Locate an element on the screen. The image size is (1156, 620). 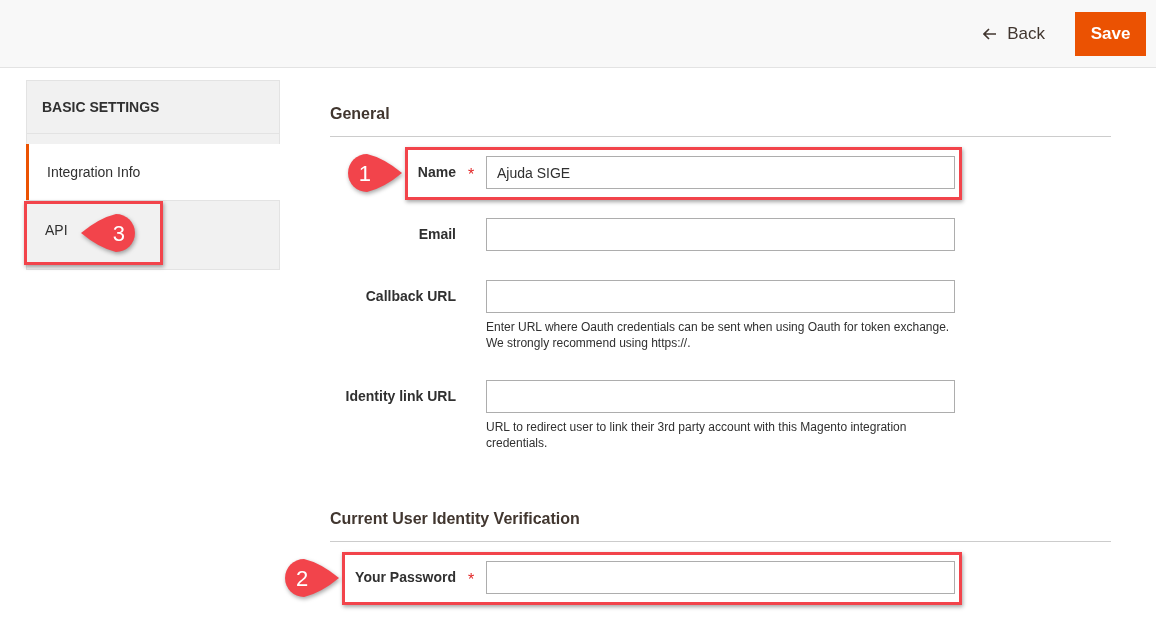
section-title: General is located at coordinates (720, 119).